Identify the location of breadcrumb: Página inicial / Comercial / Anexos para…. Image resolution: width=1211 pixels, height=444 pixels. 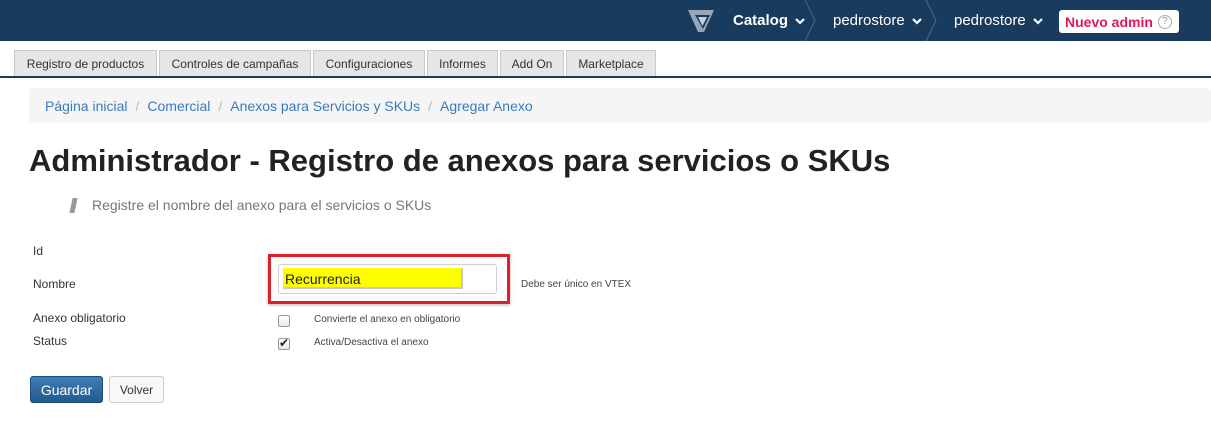
(620, 105).